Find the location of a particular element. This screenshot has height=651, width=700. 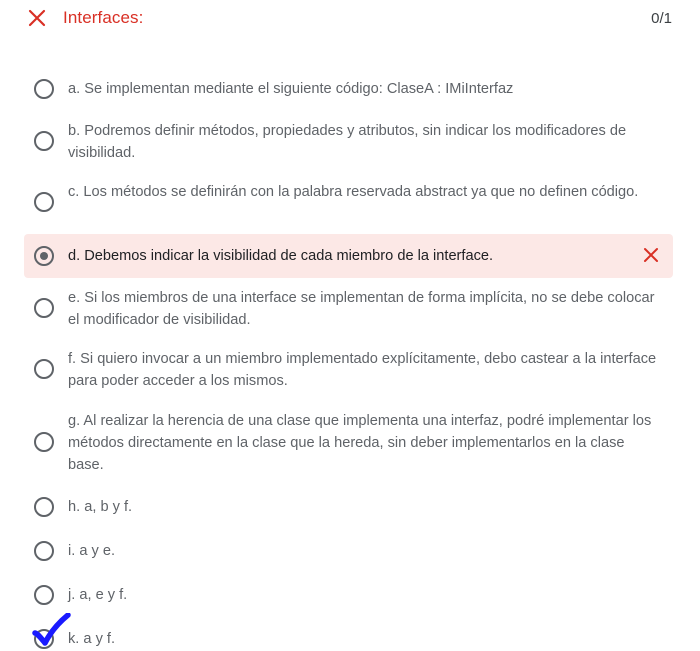

option-i: i. a y e. is located at coordinates (348, 551).